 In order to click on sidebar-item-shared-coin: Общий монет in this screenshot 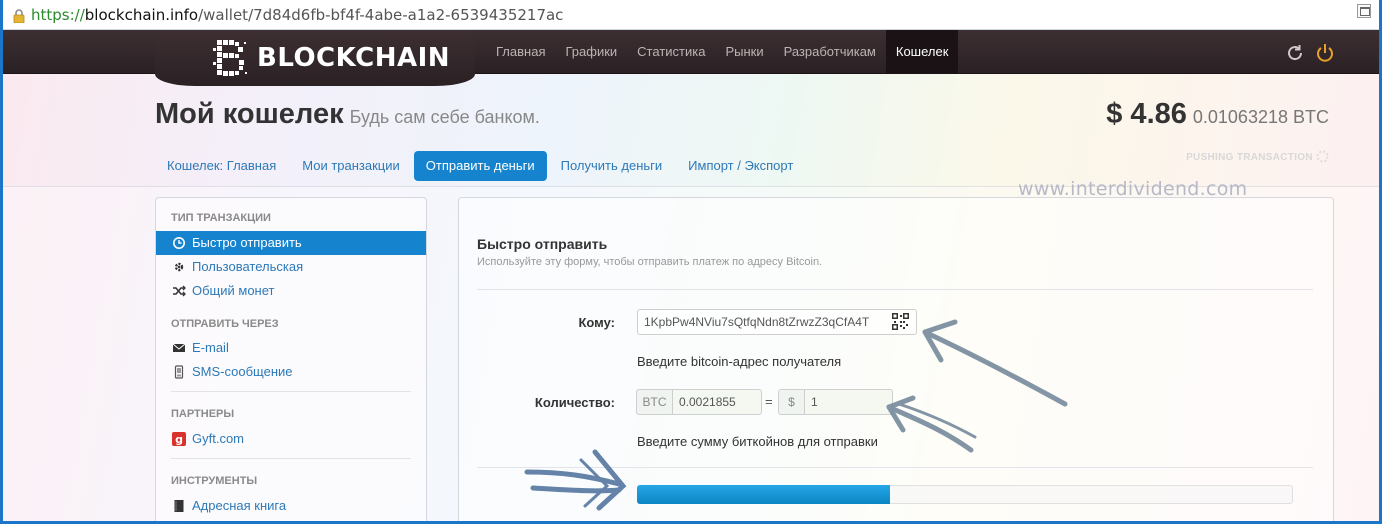, I will do `click(291, 291)`.